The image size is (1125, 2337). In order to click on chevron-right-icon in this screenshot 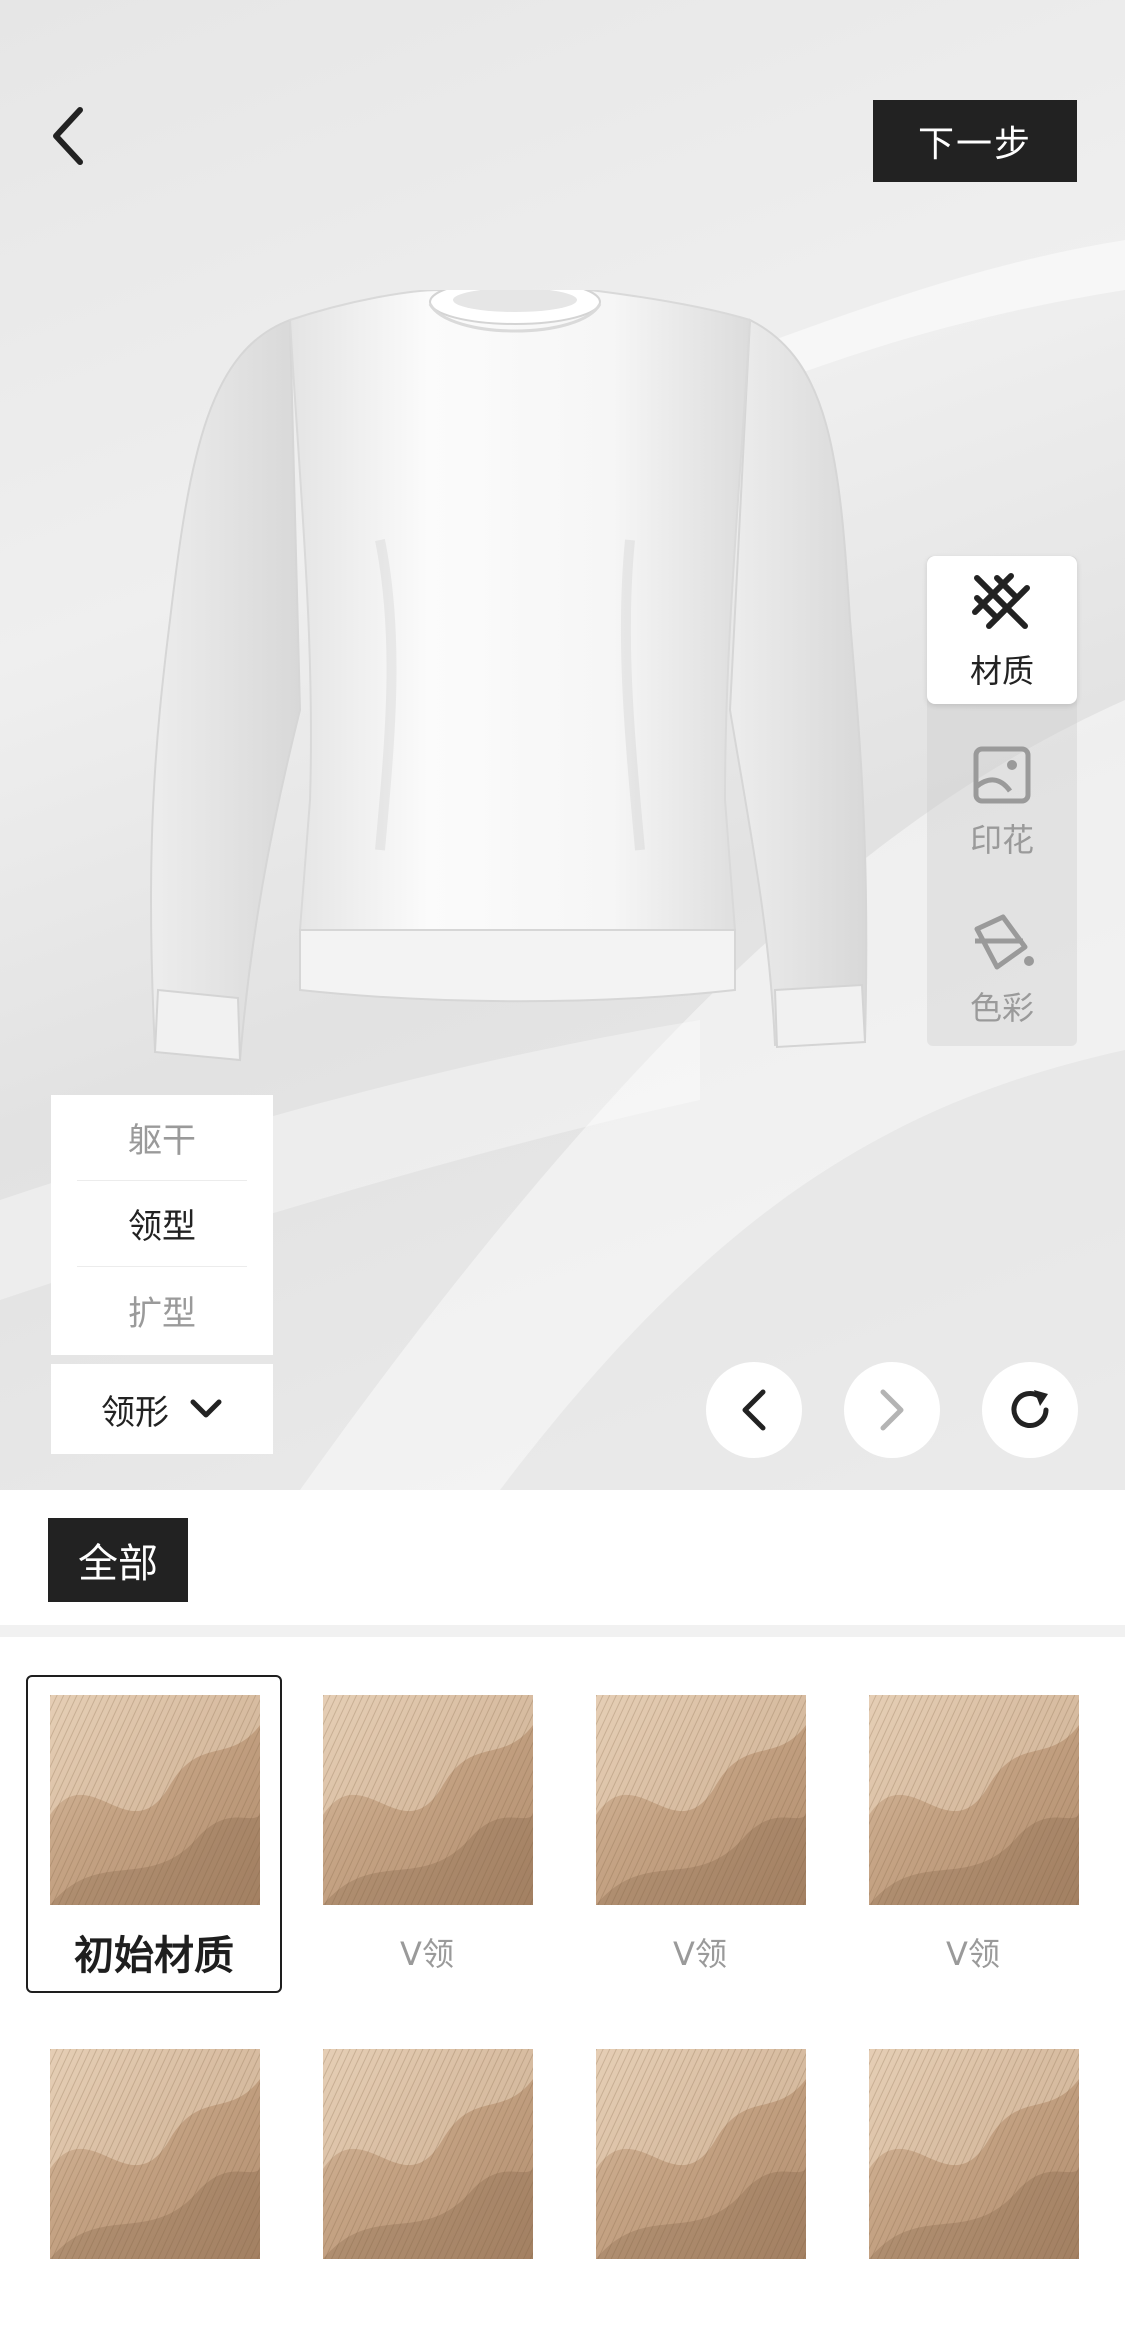, I will do `click(892, 1410)`.